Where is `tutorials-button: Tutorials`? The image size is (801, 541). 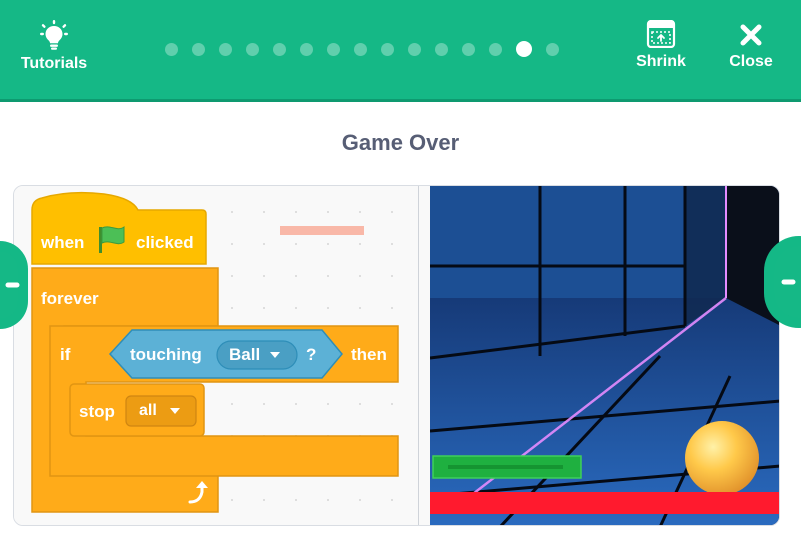
tutorials-button: Tutorials is located at coordinates (54, 46).